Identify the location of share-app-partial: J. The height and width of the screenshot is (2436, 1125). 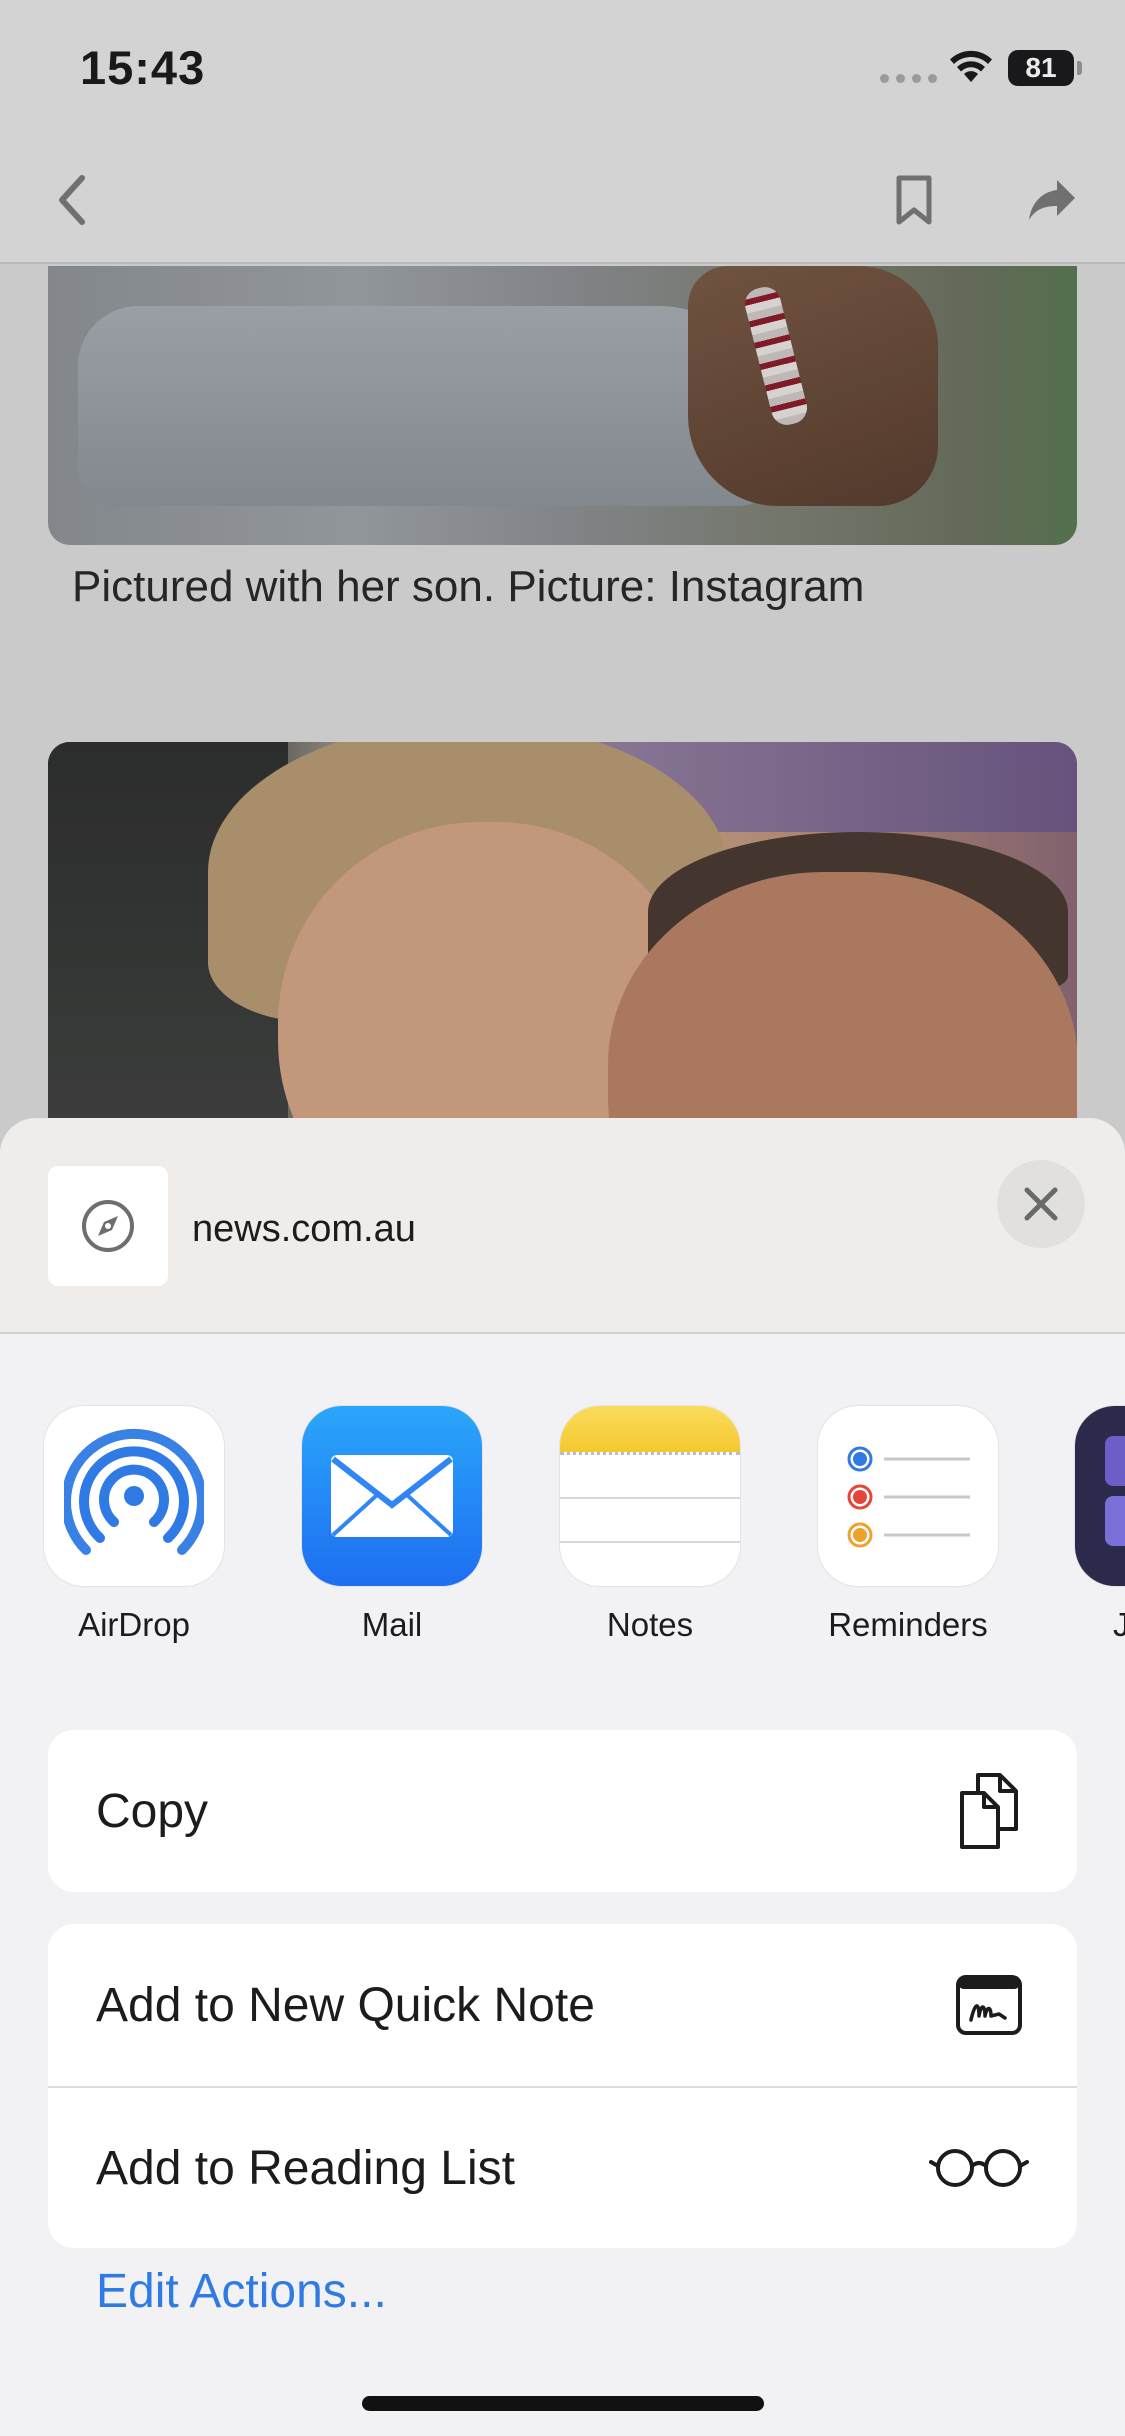
(1100, 1525).